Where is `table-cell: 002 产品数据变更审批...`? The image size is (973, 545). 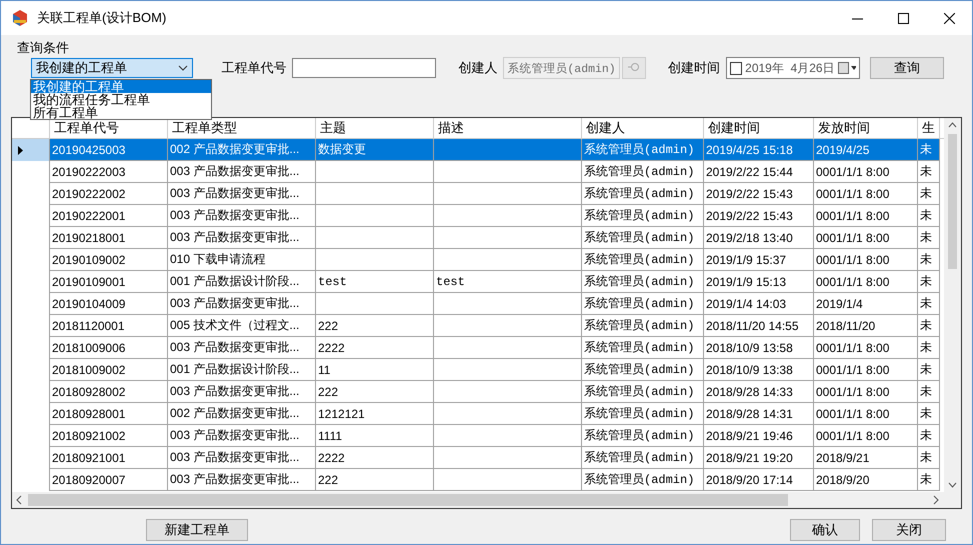 table-cell: 002 产品数据变更审批... is located at coordinates (242, 150).